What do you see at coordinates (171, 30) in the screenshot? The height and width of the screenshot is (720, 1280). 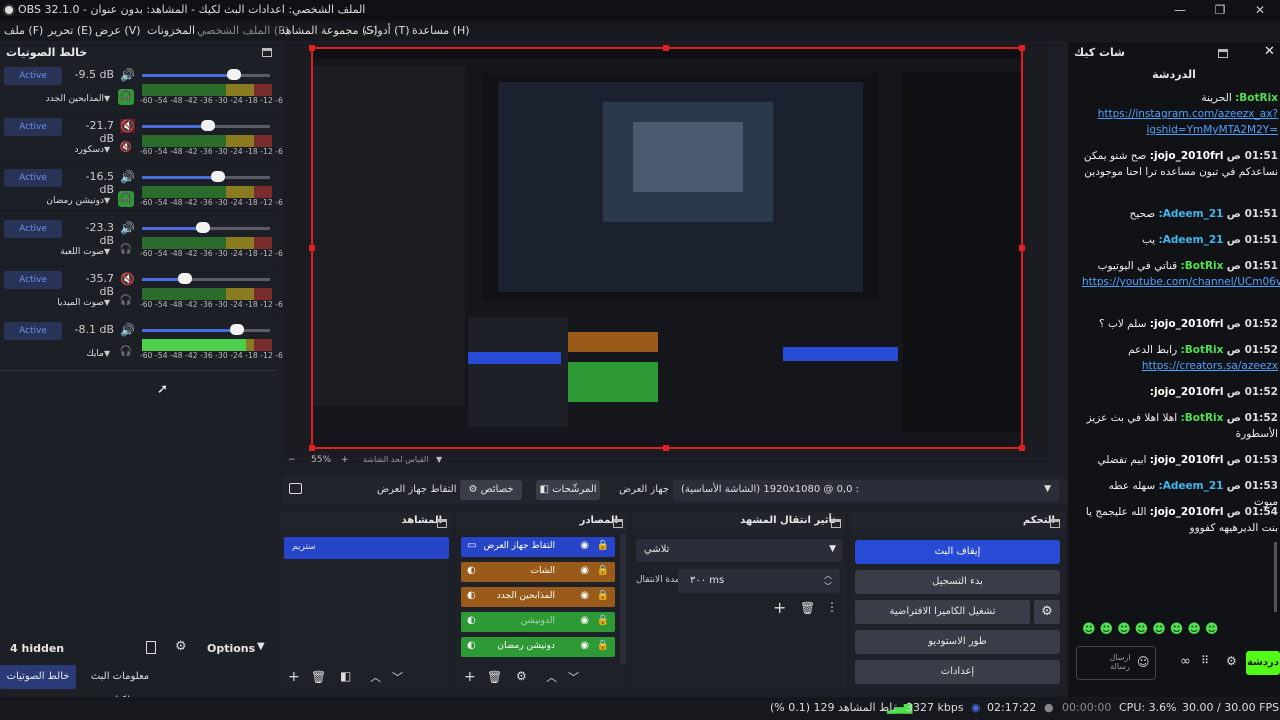 I see `menu-docks: المخزونات` at bounding box center [171, 30].